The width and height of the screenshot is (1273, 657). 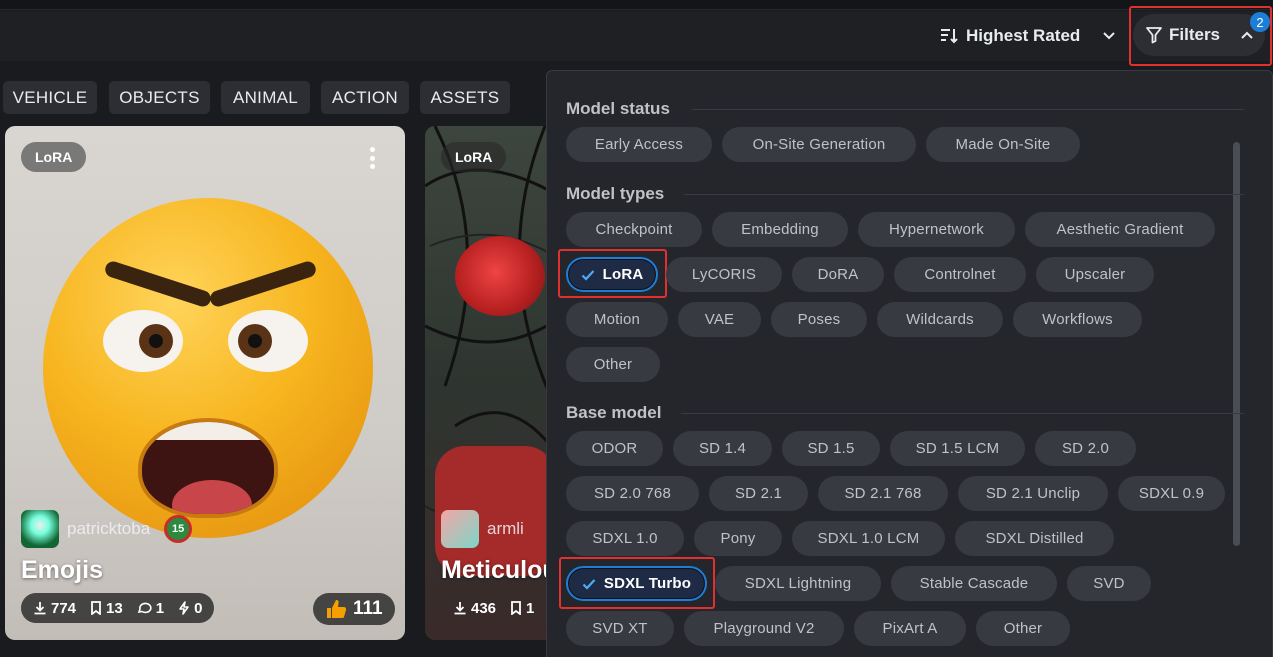 I want to click on chip-sdxl-lightning: SDXL Lightning, so click(x=798, y=583).